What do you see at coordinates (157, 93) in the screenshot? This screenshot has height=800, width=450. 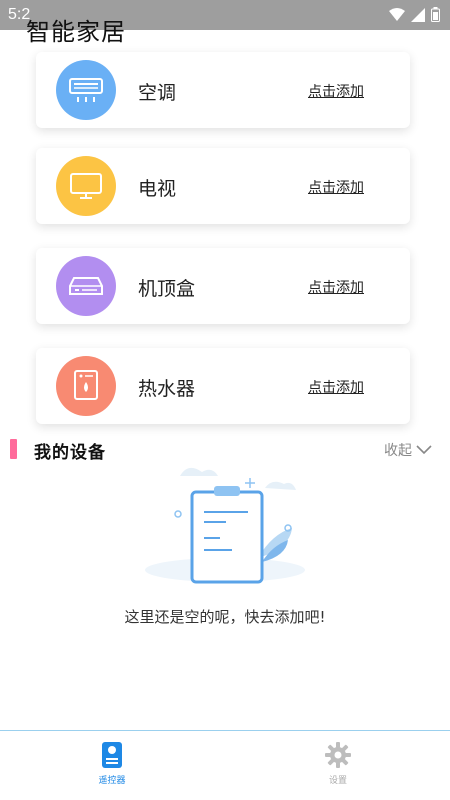 I see `device-name: 空调` at bounding box center [157, 93].